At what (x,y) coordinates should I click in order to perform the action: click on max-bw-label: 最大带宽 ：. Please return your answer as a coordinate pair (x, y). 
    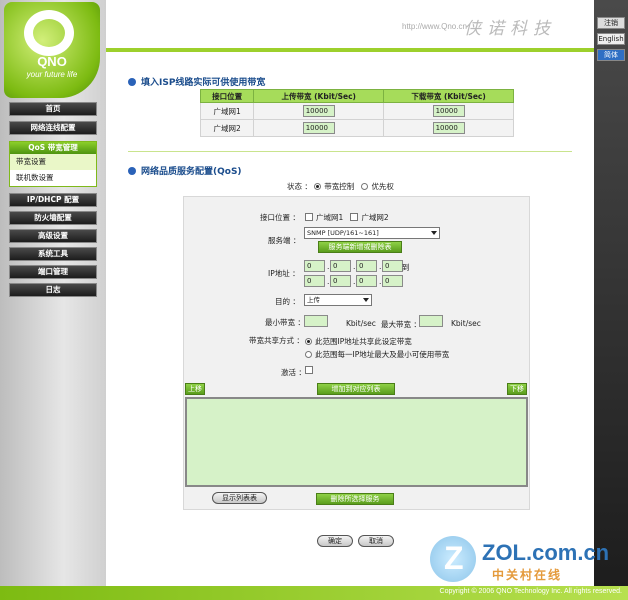
    Looking at the image, I should click on (401, 324).